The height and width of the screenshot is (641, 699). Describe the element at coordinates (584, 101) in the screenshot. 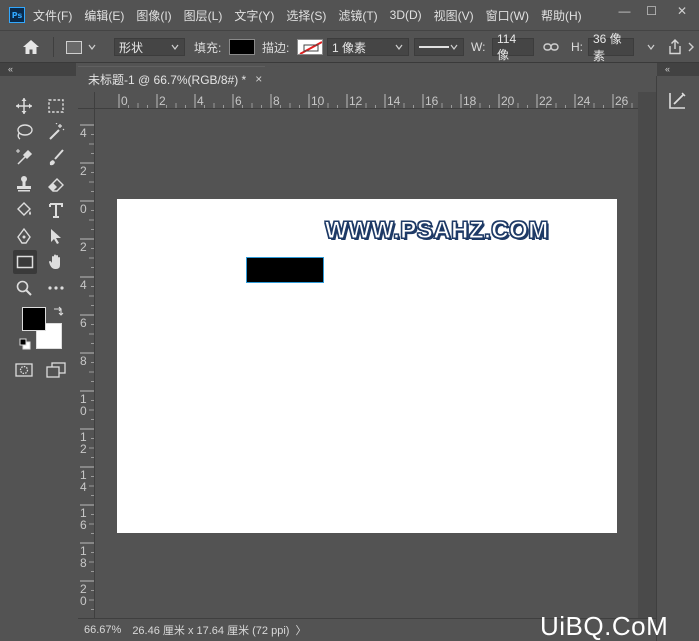

I see `ruler-label: 24` at that location.